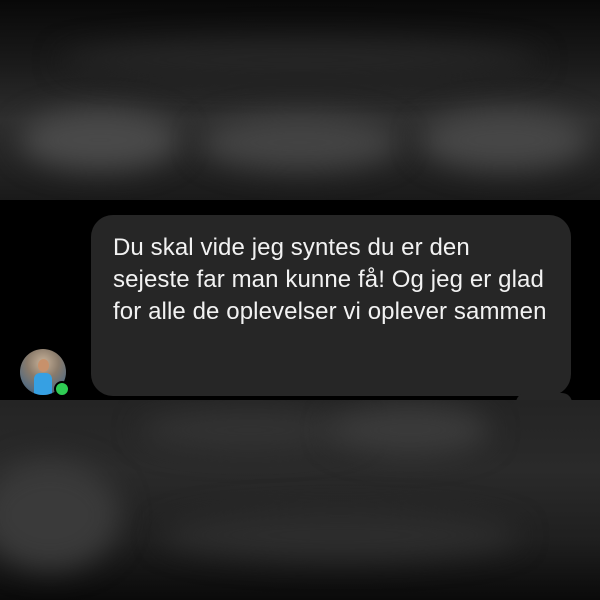  Describe the element at coordinates (62, 389) in the screenshot. I see `online-status-indicator` at that location.